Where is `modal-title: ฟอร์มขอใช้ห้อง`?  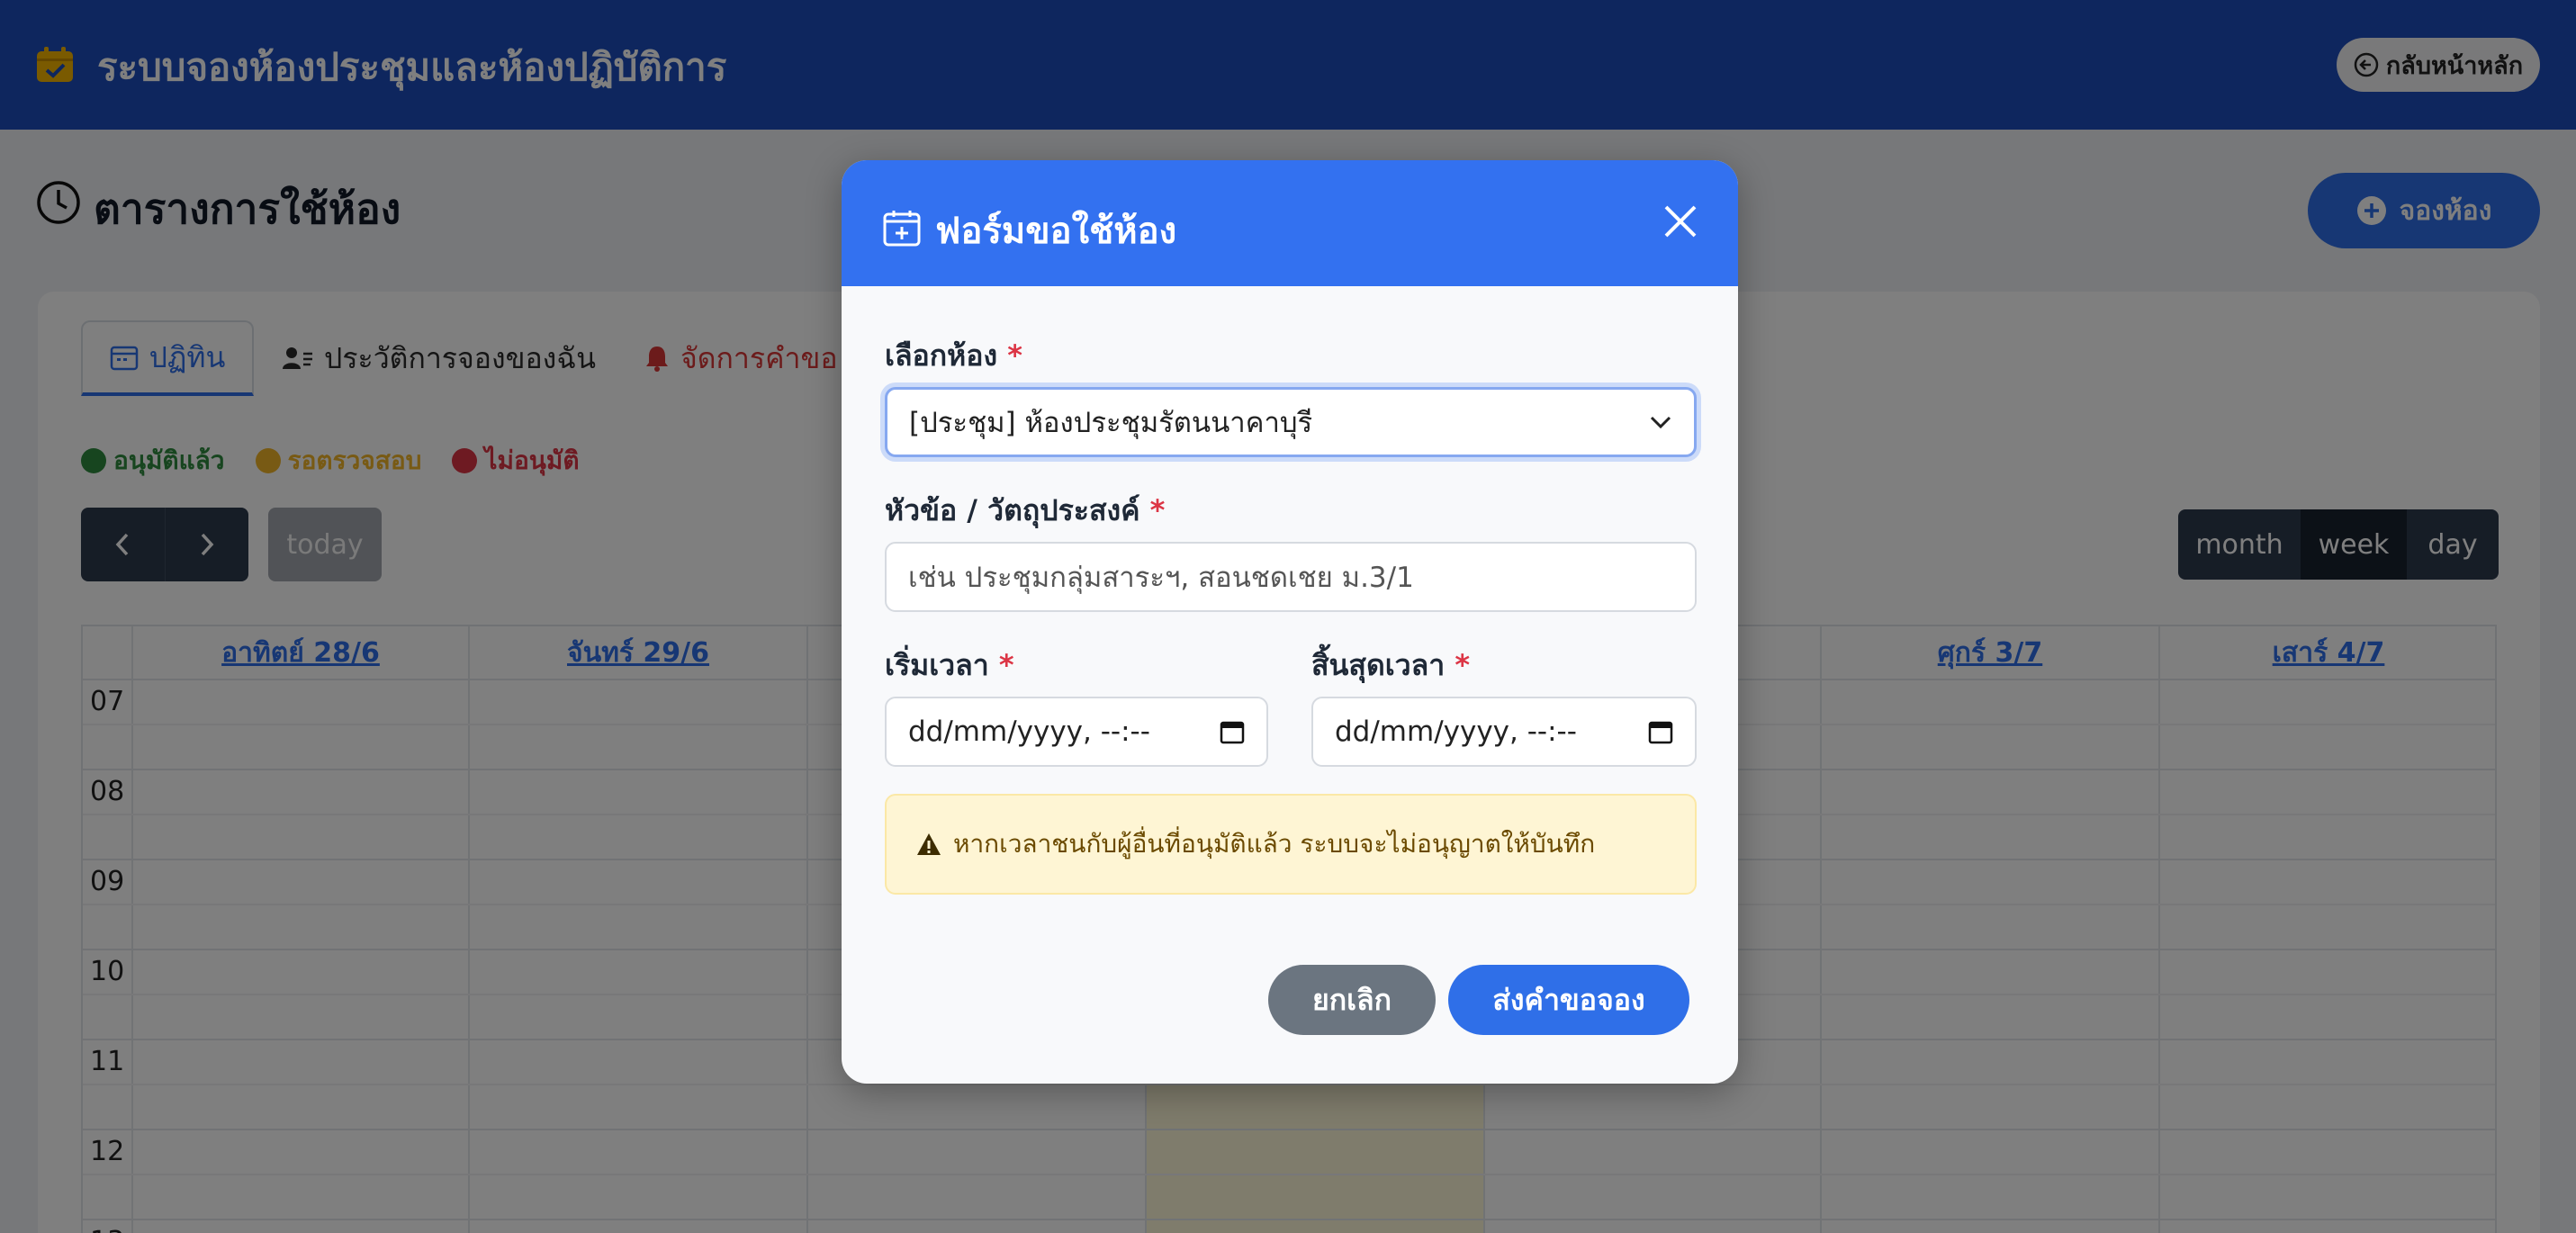
modal-title: ฟอร์มขอใช้ห้อง is located at coordinates (1056, 231).